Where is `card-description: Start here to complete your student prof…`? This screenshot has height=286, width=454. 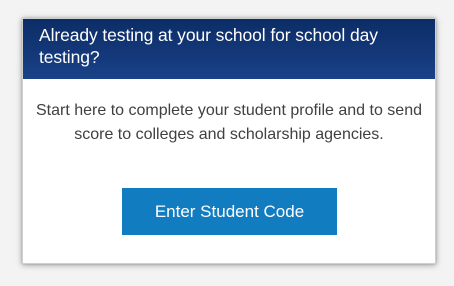 card-description: Start here to complete your student prof… is located at coordinates (228, 122).